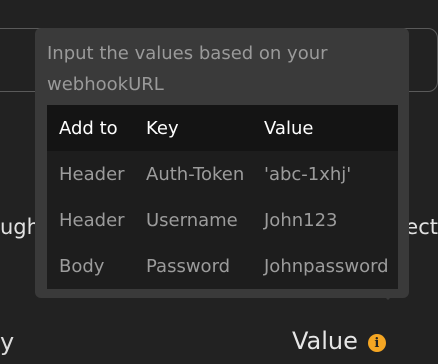 This screenshot has width=438, height=364. I want to click on table-row: Body Password Johnpassword, so click(222, 266).